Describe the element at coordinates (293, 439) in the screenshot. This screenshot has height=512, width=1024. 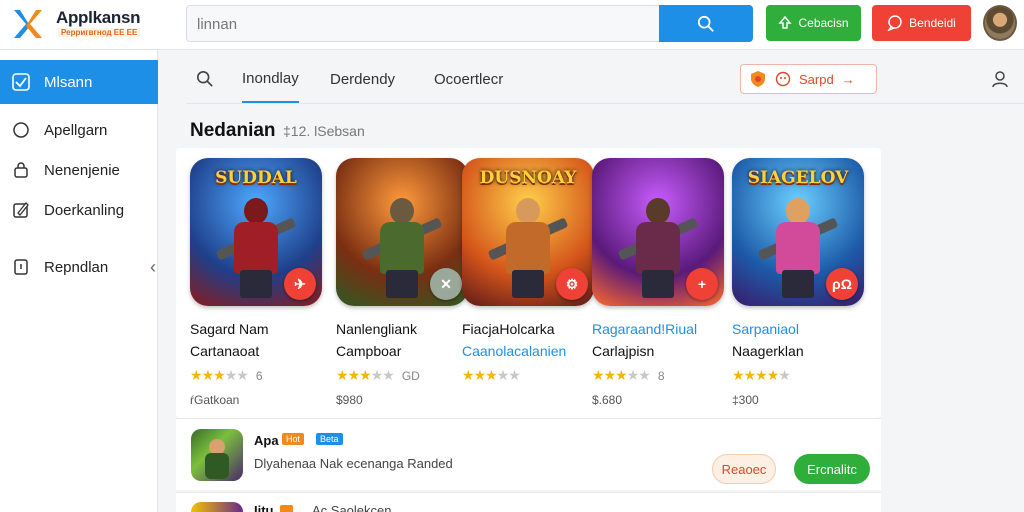
I see `hot-badge: Hot` at that location.